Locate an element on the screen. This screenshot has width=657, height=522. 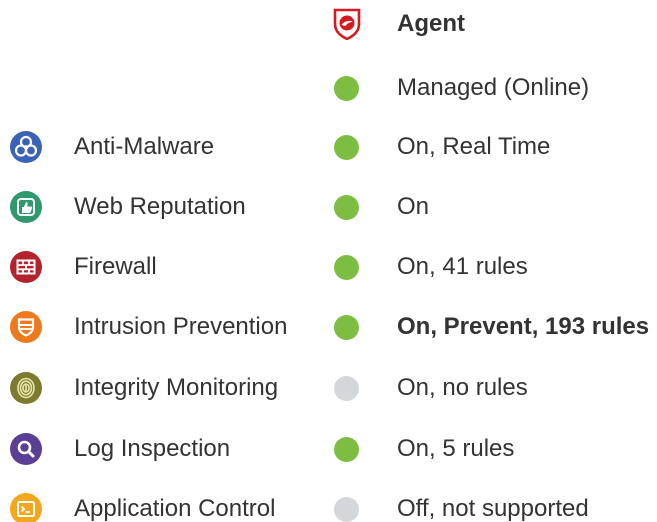
module-label: Web Reputation is located at coordinates (160, 206).